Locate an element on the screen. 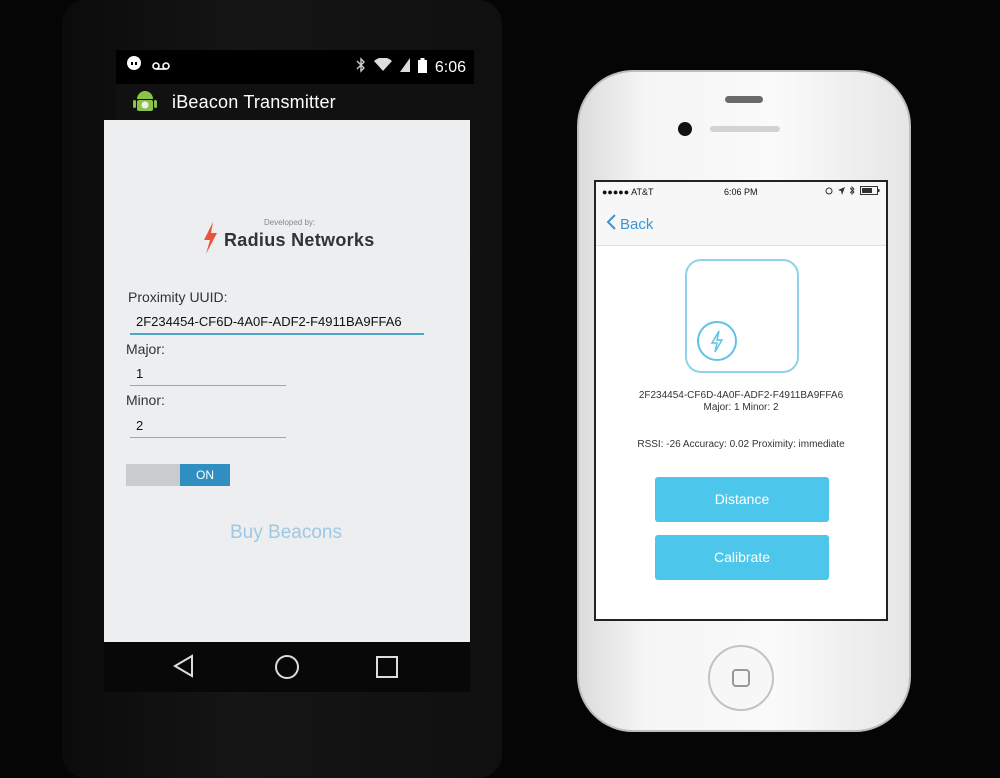 The height and width of the screenshot is (778, 1000). ios-battery-icon is located at coordinates (870, 191).